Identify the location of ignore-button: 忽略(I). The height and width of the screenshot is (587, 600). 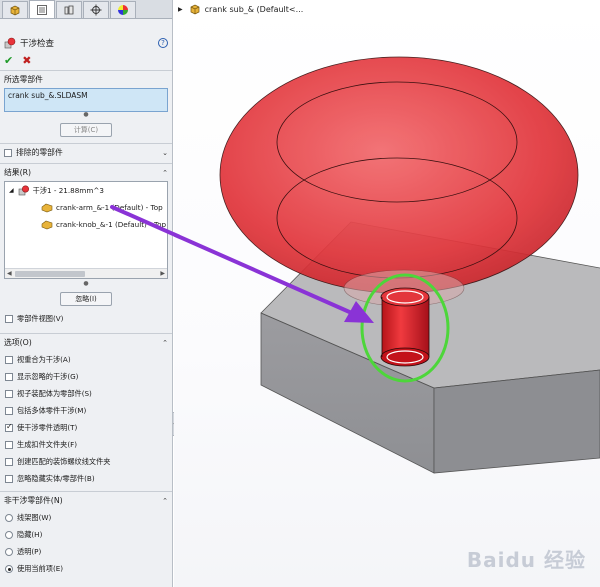
(86, 299).